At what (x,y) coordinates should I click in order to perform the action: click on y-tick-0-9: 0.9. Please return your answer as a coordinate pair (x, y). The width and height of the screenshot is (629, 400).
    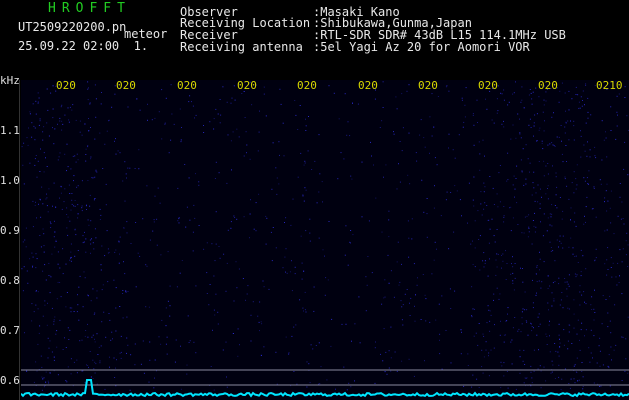
    Looking at the image, I should click on (10, 230).